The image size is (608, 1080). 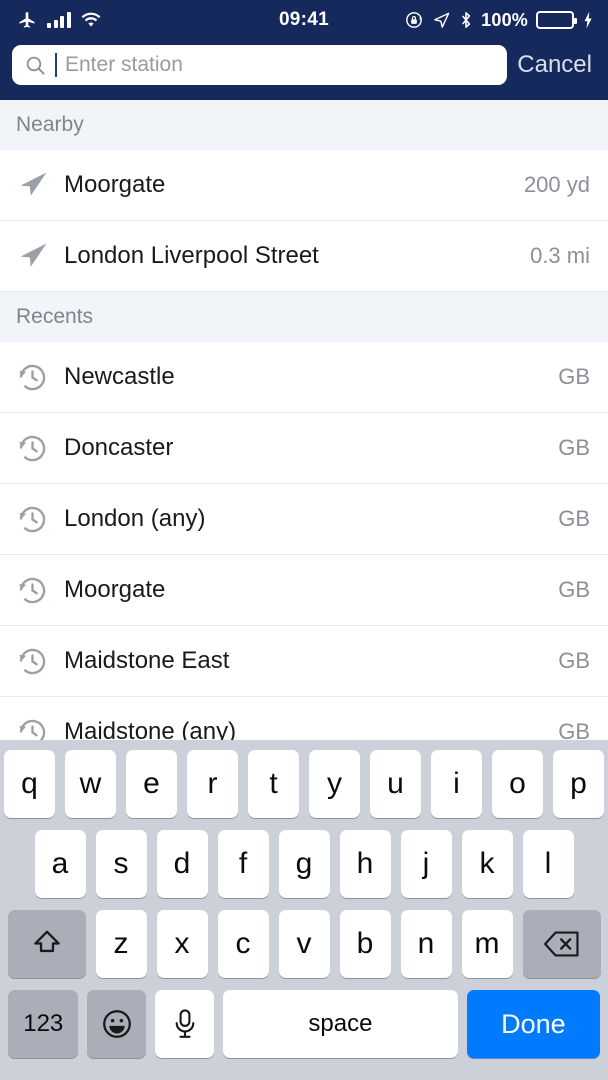 What do you see at coordinates (119, 376) in the screenshot?
I see `list-item-label: Newcastle` at bounding box center [119, 376].